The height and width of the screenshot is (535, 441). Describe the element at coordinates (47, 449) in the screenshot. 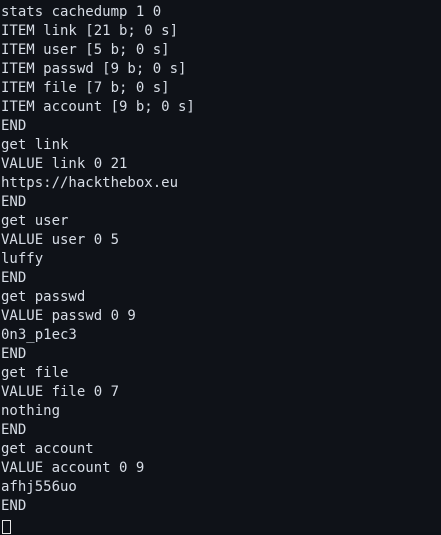

I see `terminal-line: get account` at that location.